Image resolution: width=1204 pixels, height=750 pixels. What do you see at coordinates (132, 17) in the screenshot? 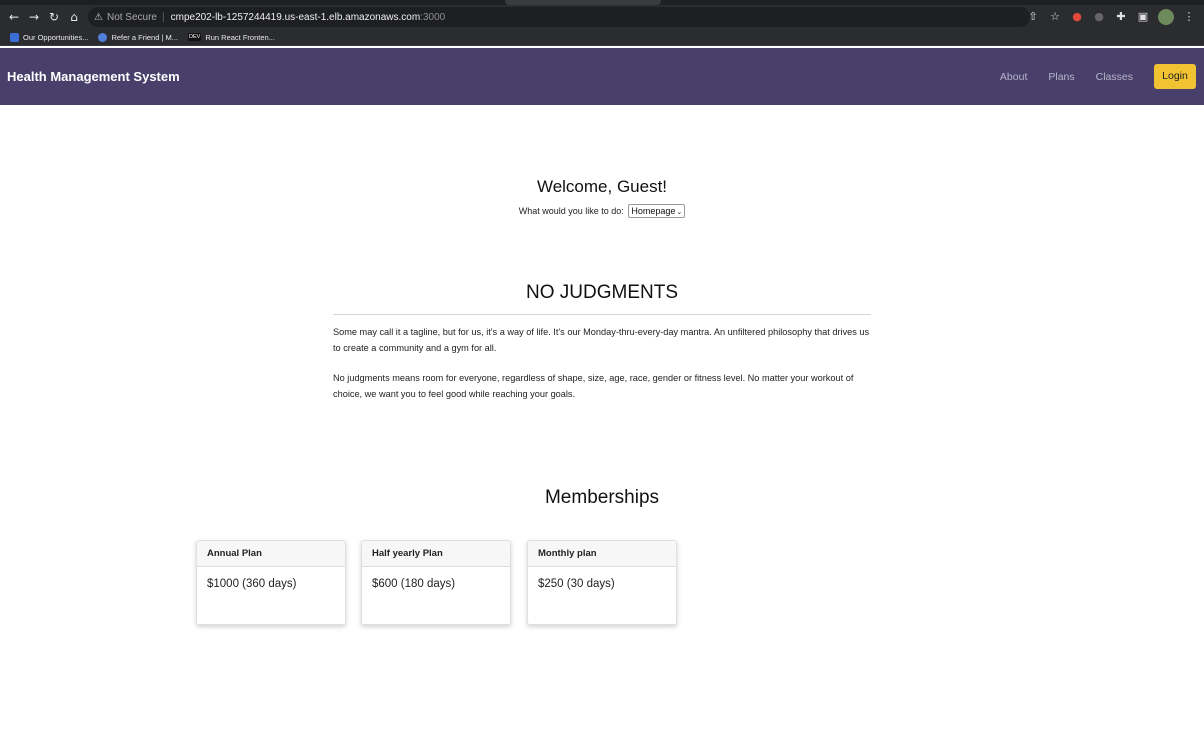
I see `security-label: Not Secure` at bounding box center [132, 17].